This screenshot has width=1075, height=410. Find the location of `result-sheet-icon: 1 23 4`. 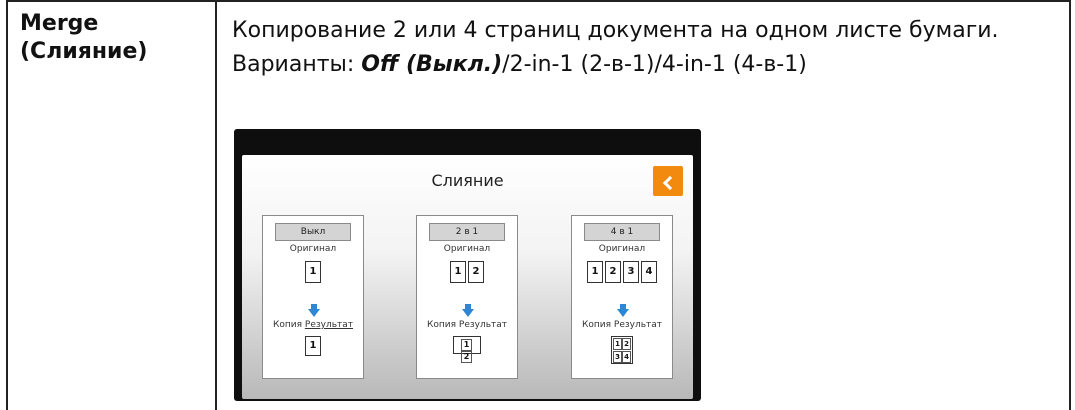

result-sheet-icon: 1 23 4 is located at coordinates (622, 350).